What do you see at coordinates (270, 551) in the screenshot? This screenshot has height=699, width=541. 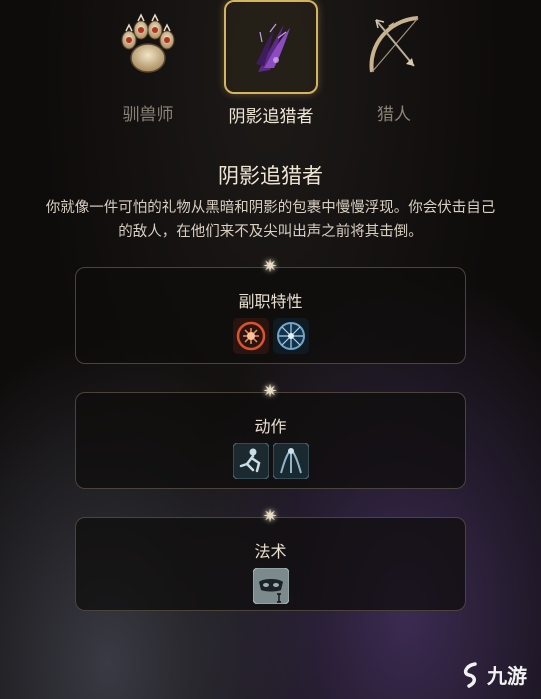 I see `section-title: 法术` at bounding box center [270, 551].